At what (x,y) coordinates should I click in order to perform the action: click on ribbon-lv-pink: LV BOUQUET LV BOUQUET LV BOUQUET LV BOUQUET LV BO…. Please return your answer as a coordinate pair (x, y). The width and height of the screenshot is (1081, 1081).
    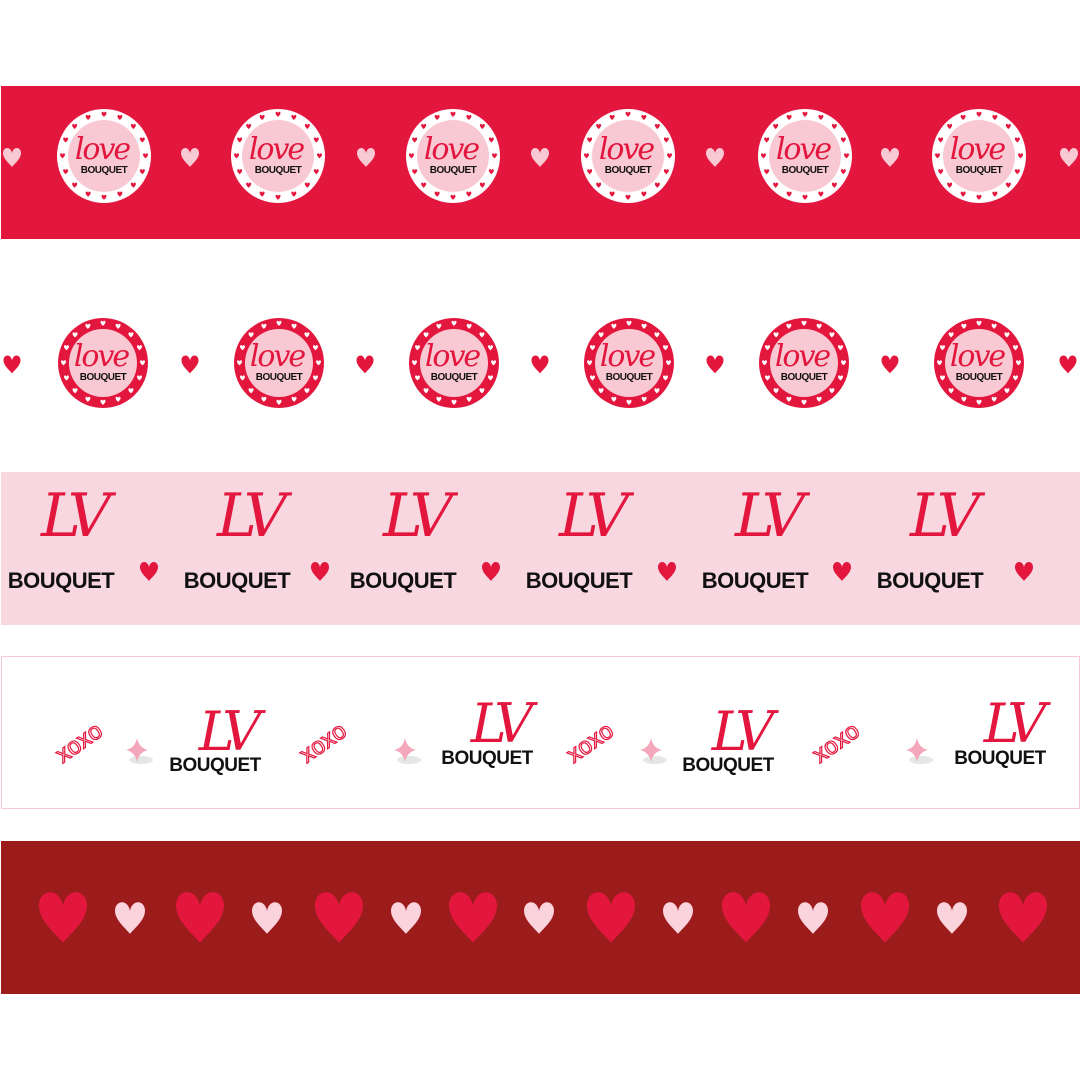
    Looking at the image, I should click on (540, 548).